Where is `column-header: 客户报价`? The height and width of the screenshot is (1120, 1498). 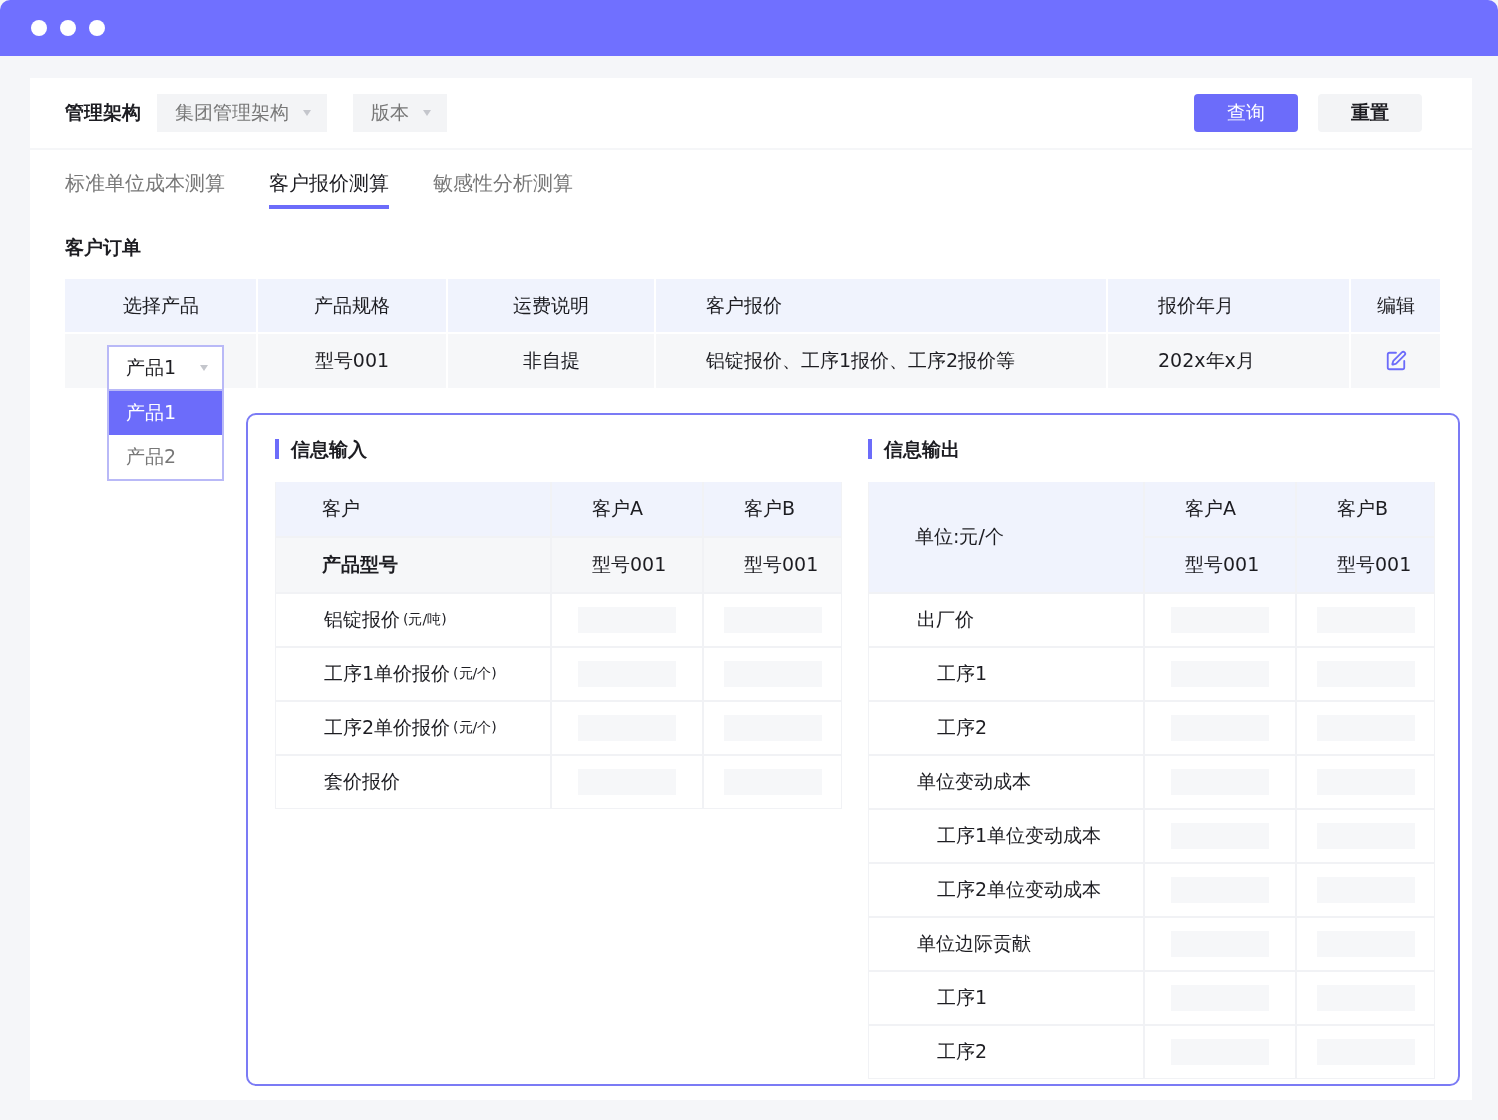
column-header: 客户报价 is located at coordinates (881, 305).